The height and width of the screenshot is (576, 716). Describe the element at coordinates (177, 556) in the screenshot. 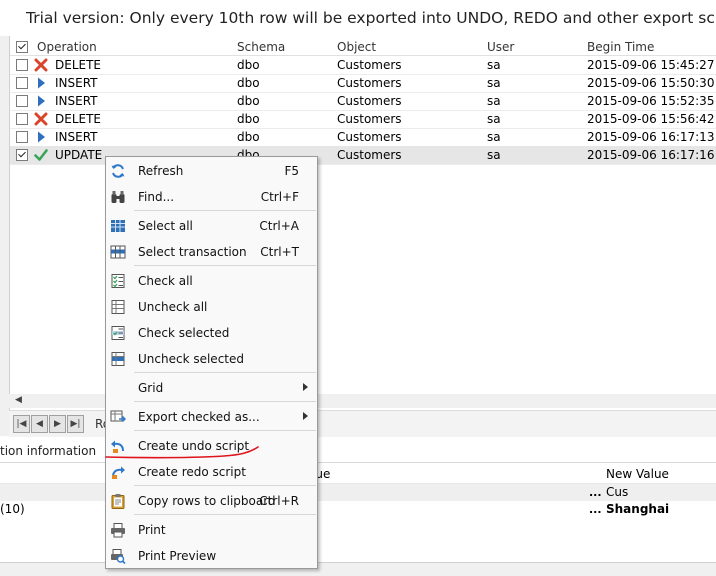

I see `menu-item-label: Print Preview` at that location.